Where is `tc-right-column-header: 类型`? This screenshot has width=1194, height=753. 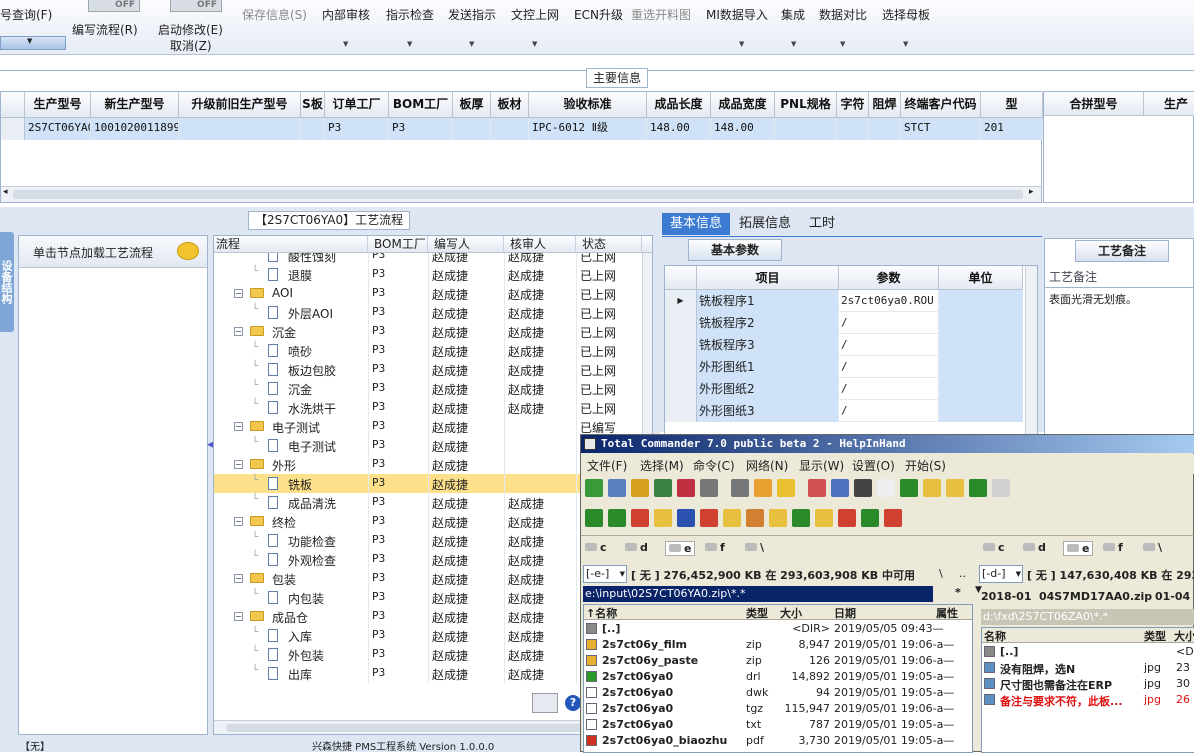 tc-right-column-header: 类型 is located at coordinates (1155, 636).